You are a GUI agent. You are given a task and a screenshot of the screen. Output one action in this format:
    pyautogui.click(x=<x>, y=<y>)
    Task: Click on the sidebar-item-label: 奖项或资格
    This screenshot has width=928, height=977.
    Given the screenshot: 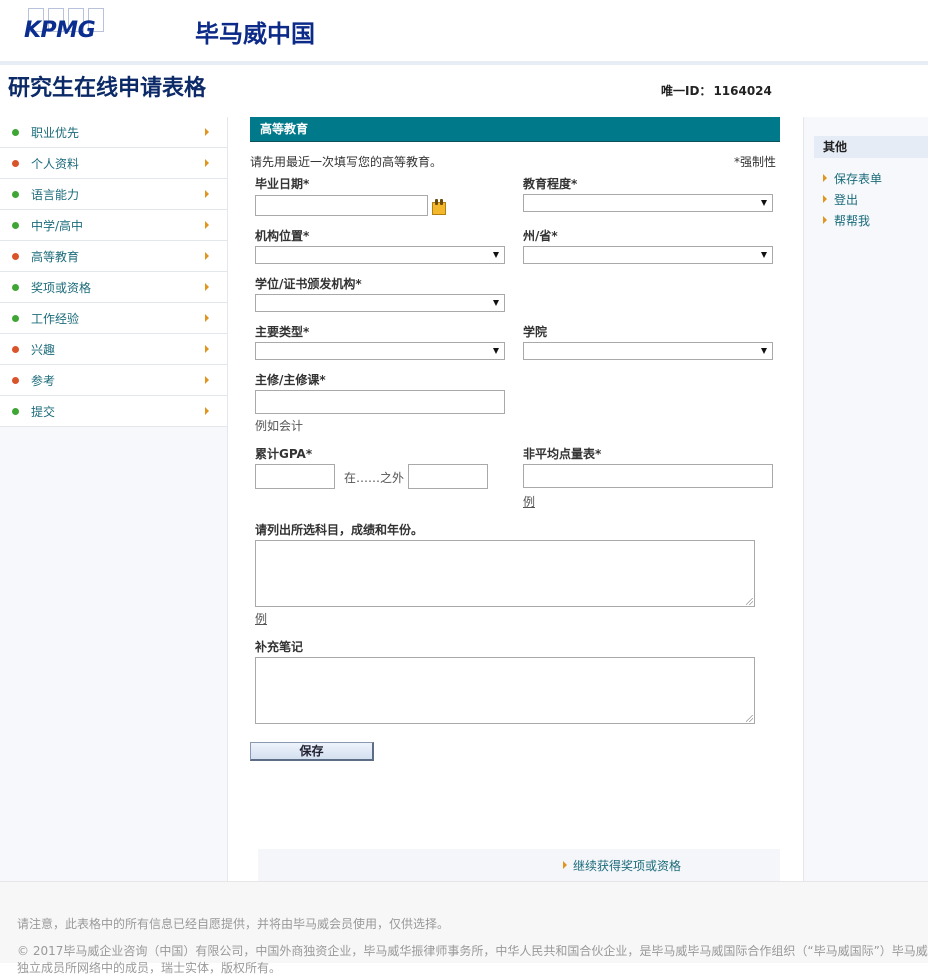 What is the action you would take?
    pyautogui.click(x=61, y=288)
    